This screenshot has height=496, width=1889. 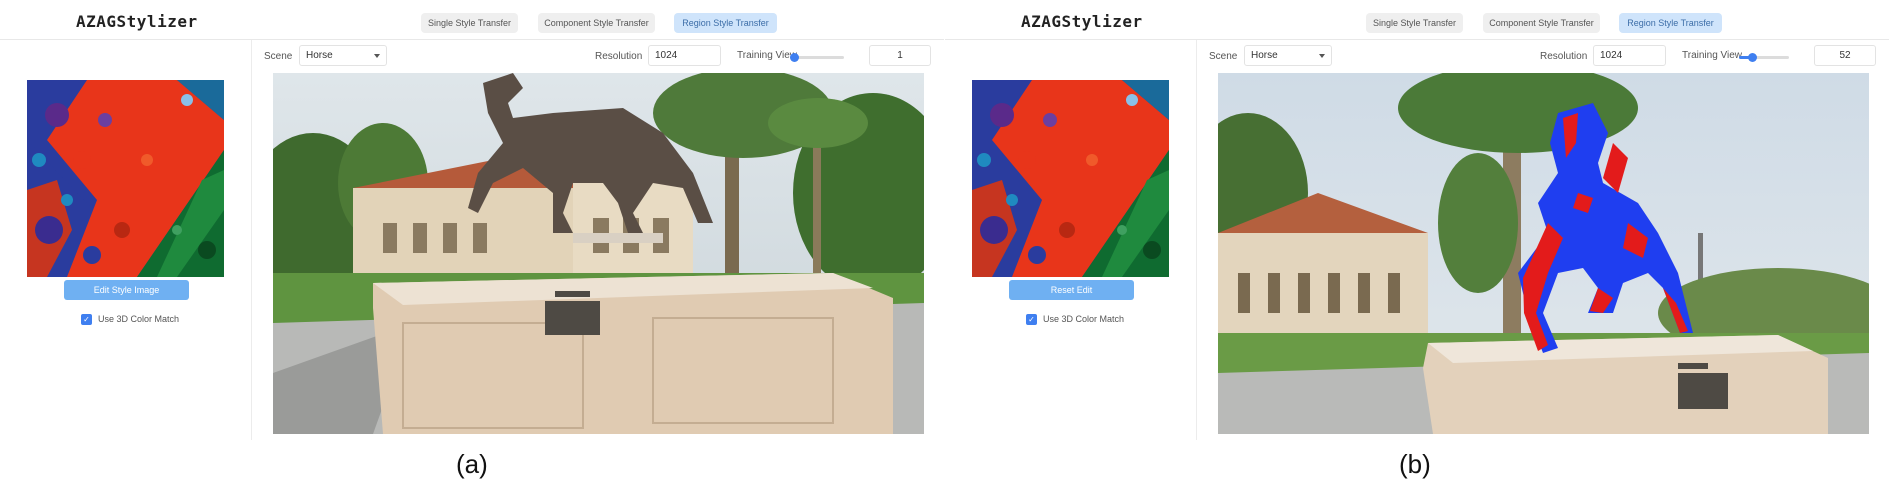 I want to click on style-sidebar: Edit Style Image ✓ Use 3D Color Match, so click(x=126, y=240).